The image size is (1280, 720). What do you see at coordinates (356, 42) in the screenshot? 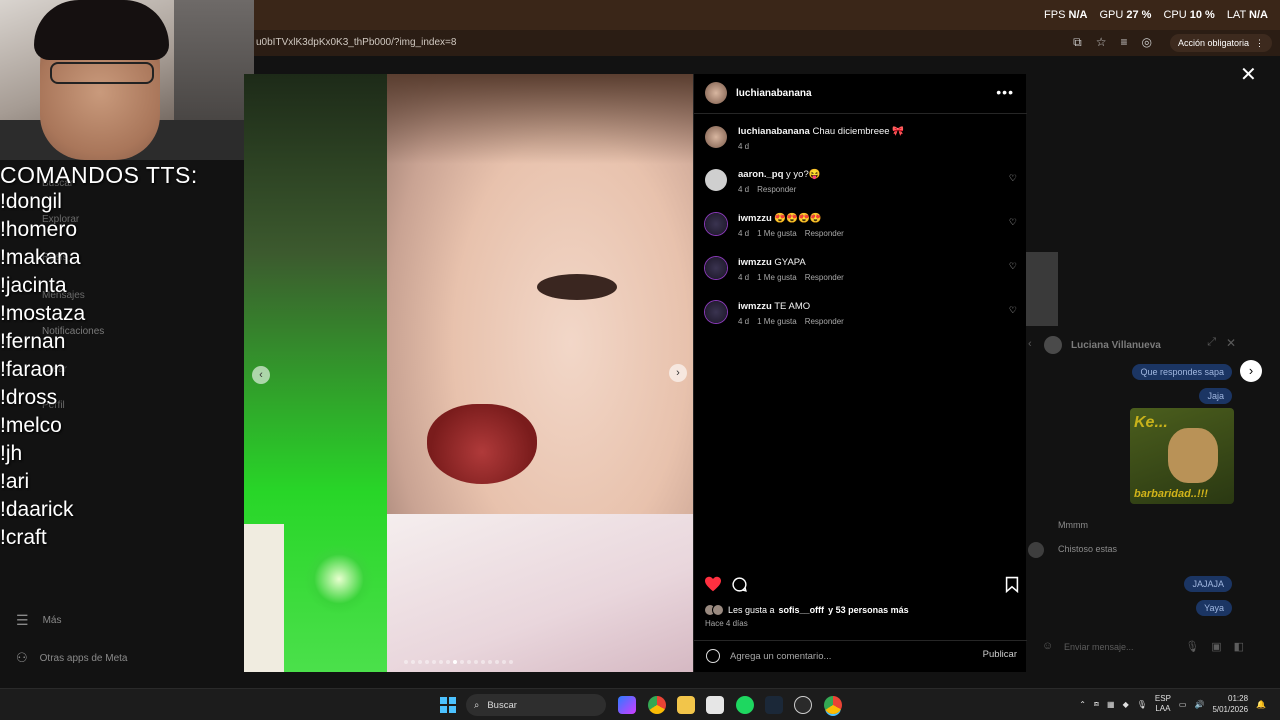
I see `url-text: u0bITVxlK3dpKx0K3_thPb000/?img_index=8` at bounding box center [356, 42].